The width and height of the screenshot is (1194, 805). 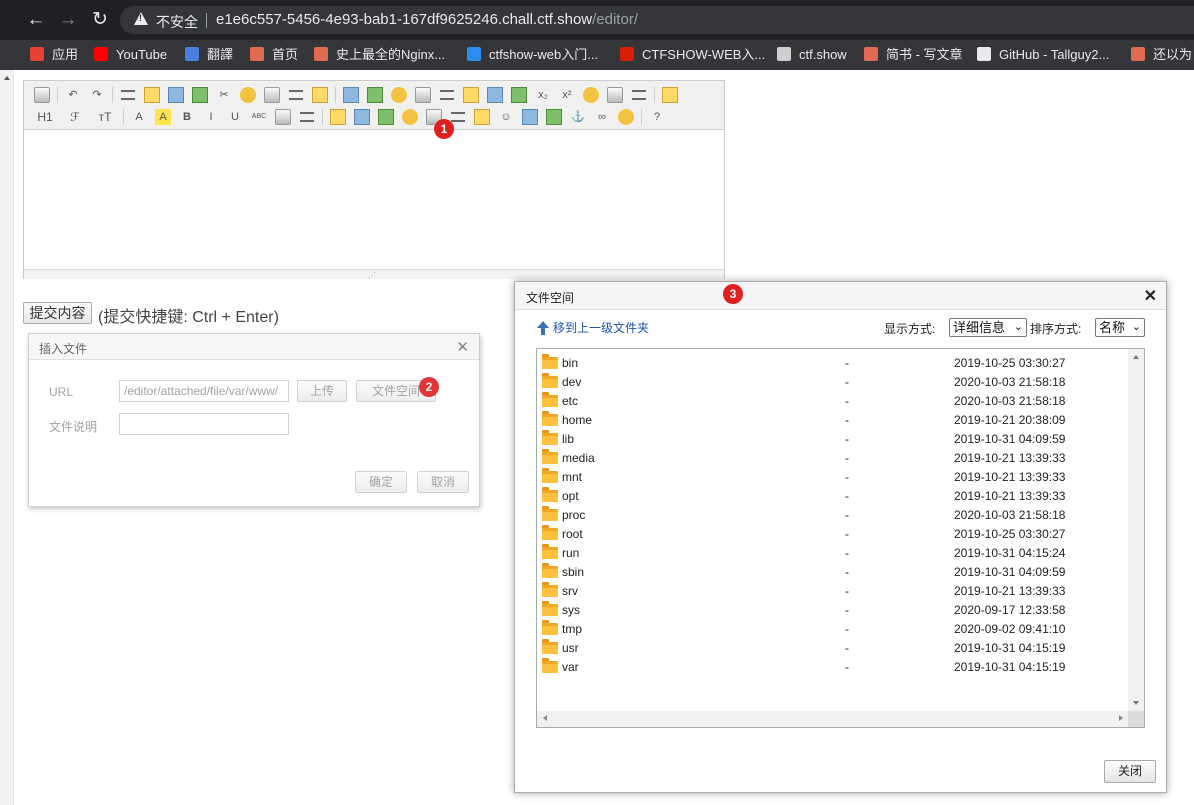 What do you see at coordinates (42, 95) in the screenshot?
I see `source-icon` at bounding box center [42, 95].